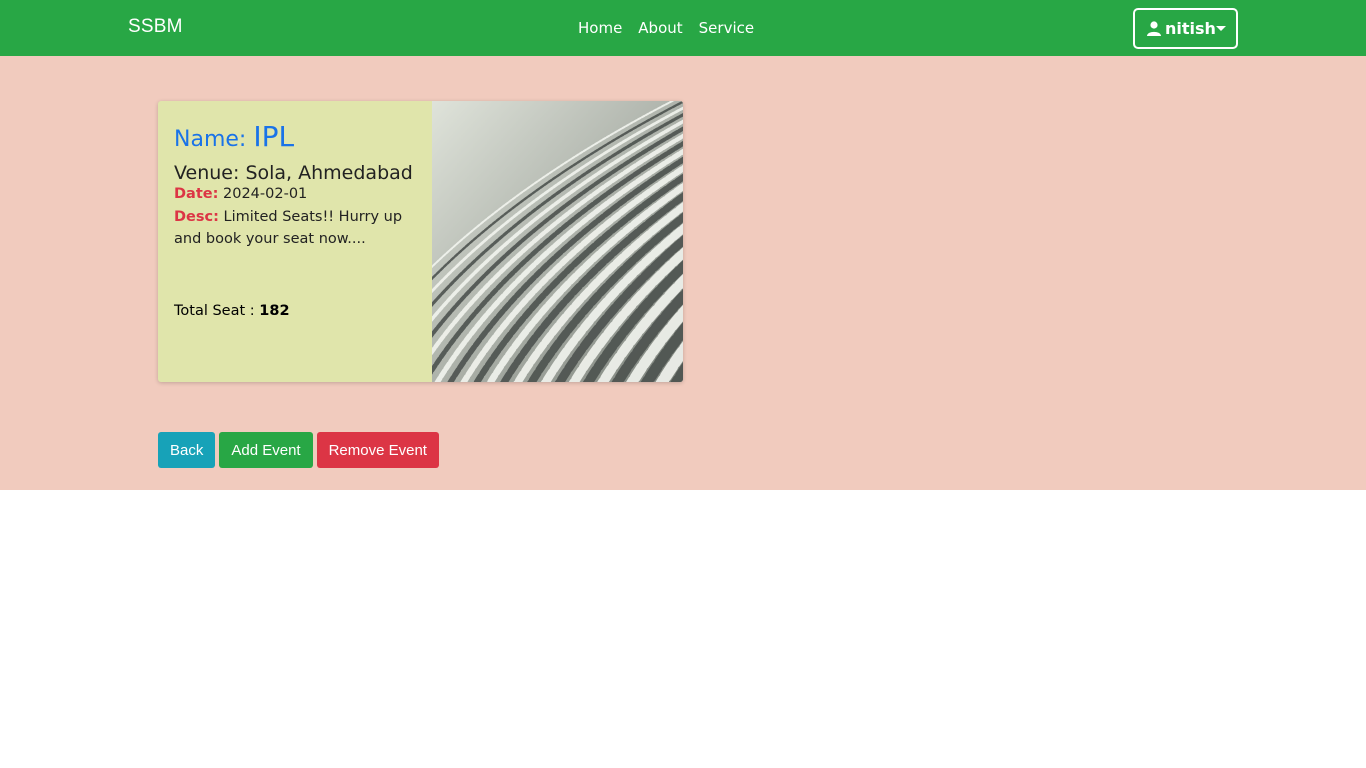  I want to click on remove-event-button: Remove Event, so click(377, 450).